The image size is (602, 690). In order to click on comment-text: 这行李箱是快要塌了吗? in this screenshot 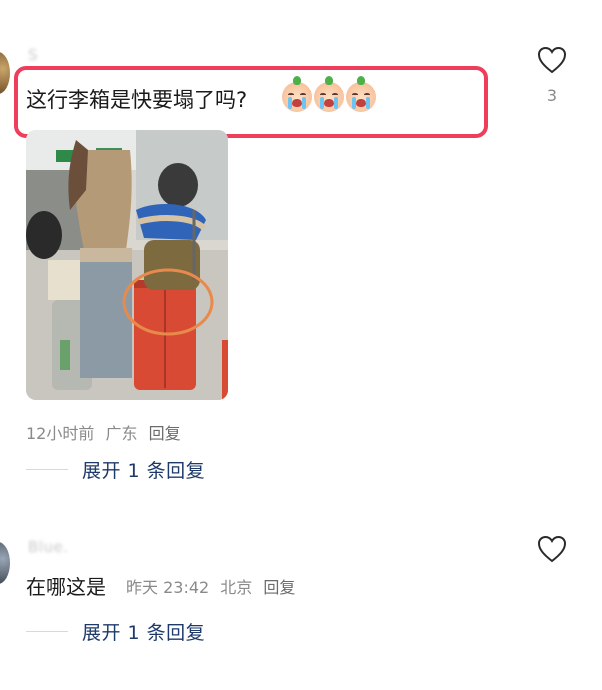, I will do `click(137, 100)`.